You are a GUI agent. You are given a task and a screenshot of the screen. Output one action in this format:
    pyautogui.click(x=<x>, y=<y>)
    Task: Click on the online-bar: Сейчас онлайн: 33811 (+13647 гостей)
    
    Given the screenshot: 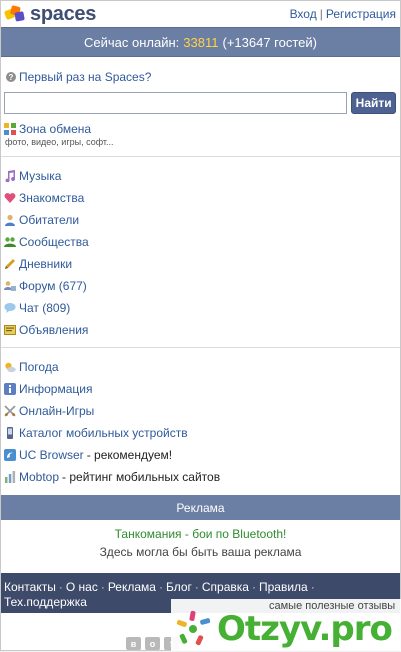 What is the action you would take?
    pyautogui.click(x=200, y=42)
    